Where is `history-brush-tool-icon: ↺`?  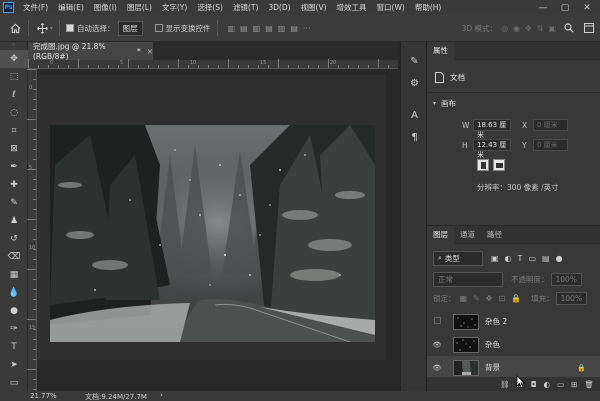 history-brush-tool-icon: ↺ is located at coordinates (14, 239).